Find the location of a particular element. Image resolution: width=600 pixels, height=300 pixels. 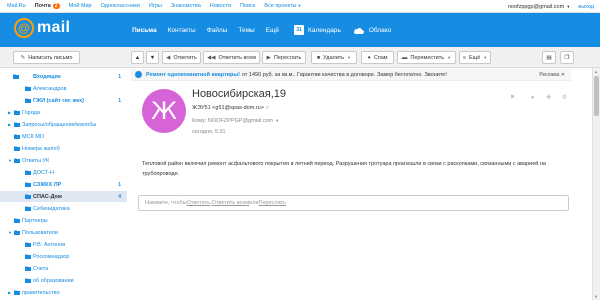

folder-inbox: Входящие 1 is located at coordinates (63, 76).